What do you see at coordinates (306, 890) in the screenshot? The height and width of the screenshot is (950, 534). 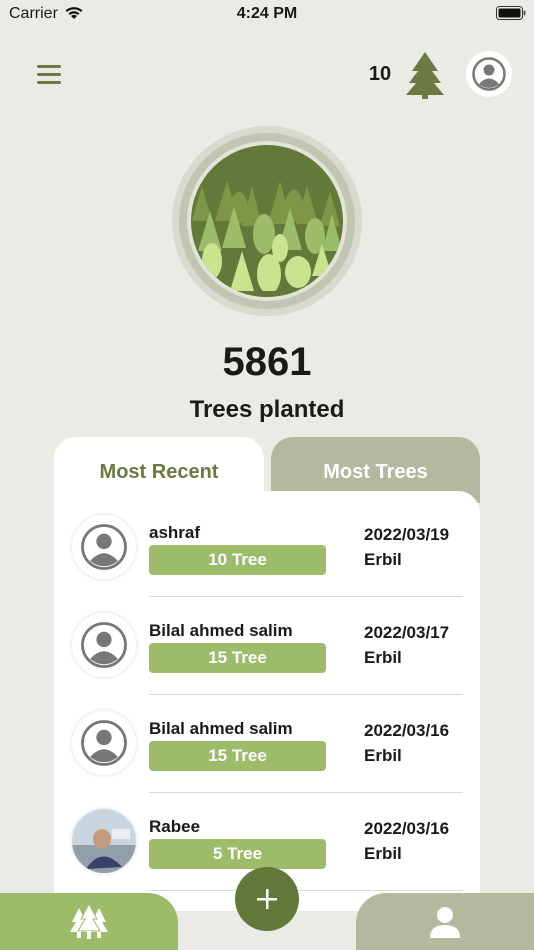 I see `divider` at bounding box center [306, 890].